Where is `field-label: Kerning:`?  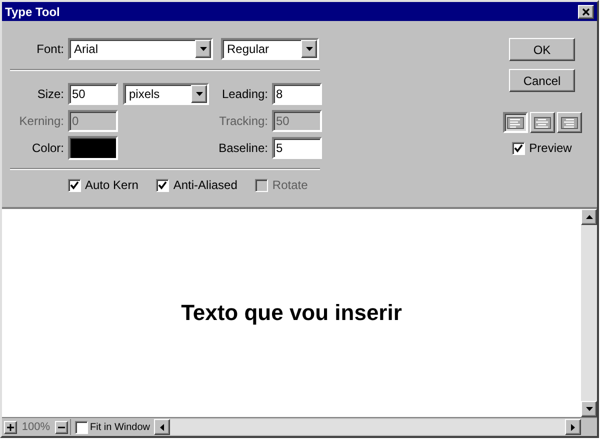 field-label: Kerning: is located at coordinates (41, 121).